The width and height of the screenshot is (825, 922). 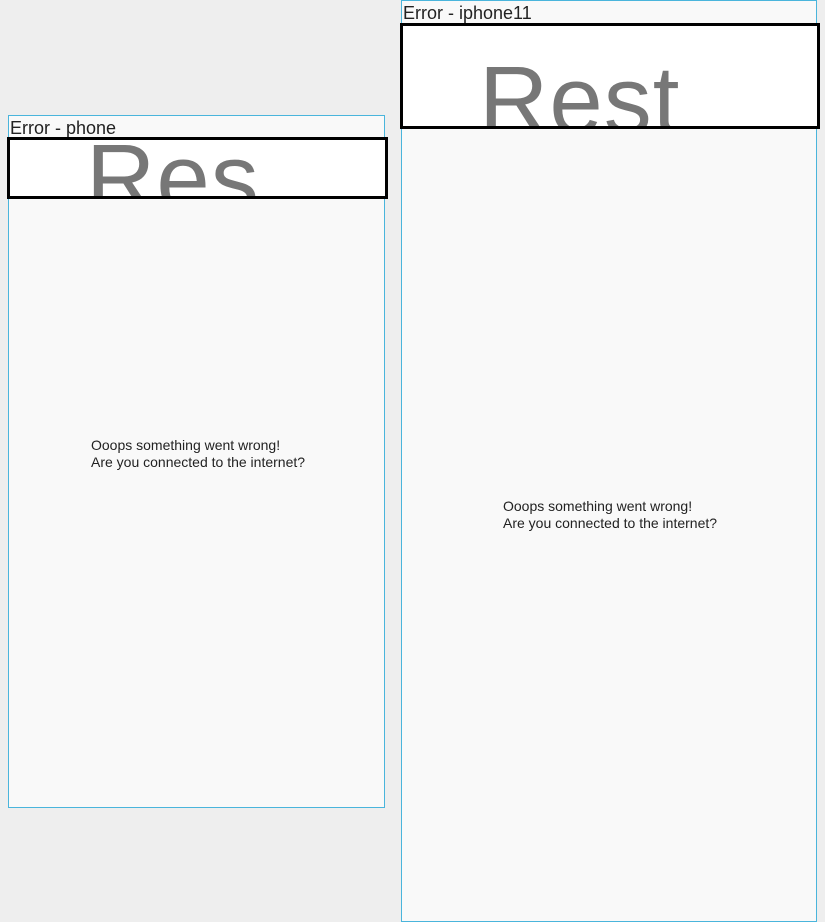 I want to click on header-text: Res, so click(x=173, y=168).